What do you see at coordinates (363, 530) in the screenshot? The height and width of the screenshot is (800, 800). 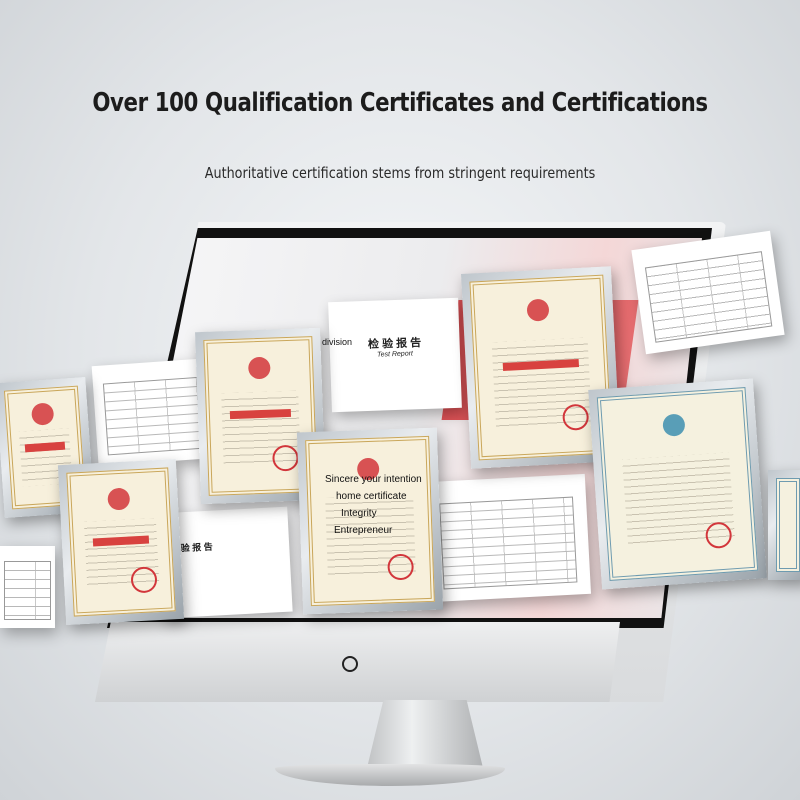 I see `screen-label-line4: Entrepreneur` at bounding box center [363, 530].